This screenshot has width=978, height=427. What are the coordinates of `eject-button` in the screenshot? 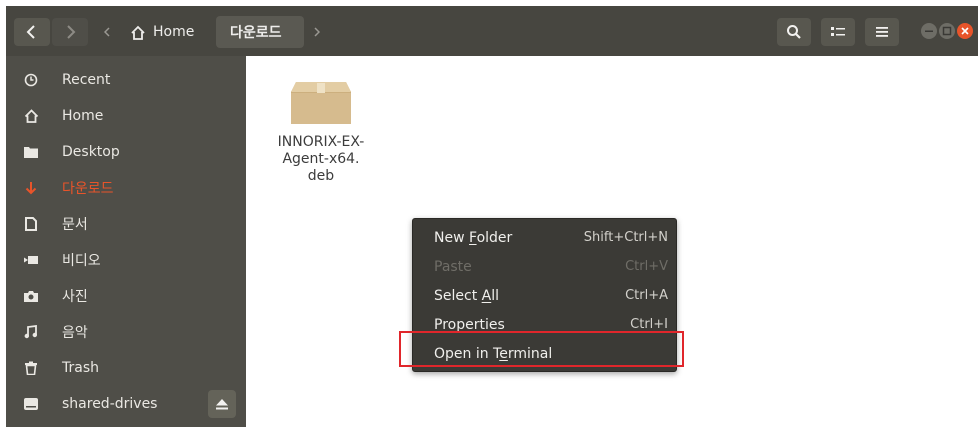 It's located at (222, 404).